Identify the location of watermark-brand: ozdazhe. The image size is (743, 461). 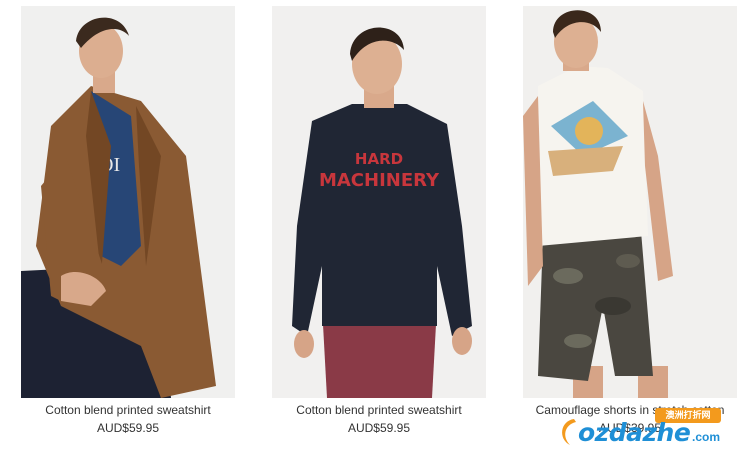
(634, 432).